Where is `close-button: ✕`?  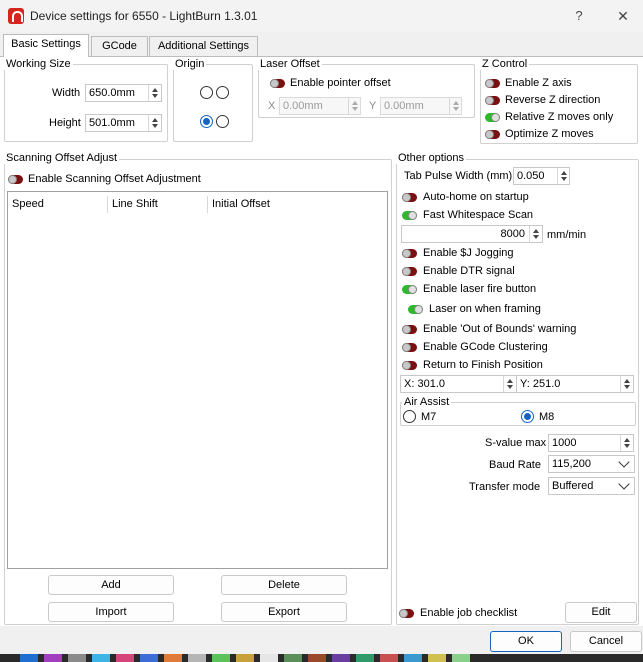
close-button: ✕ is located at coordinates (623, 16).